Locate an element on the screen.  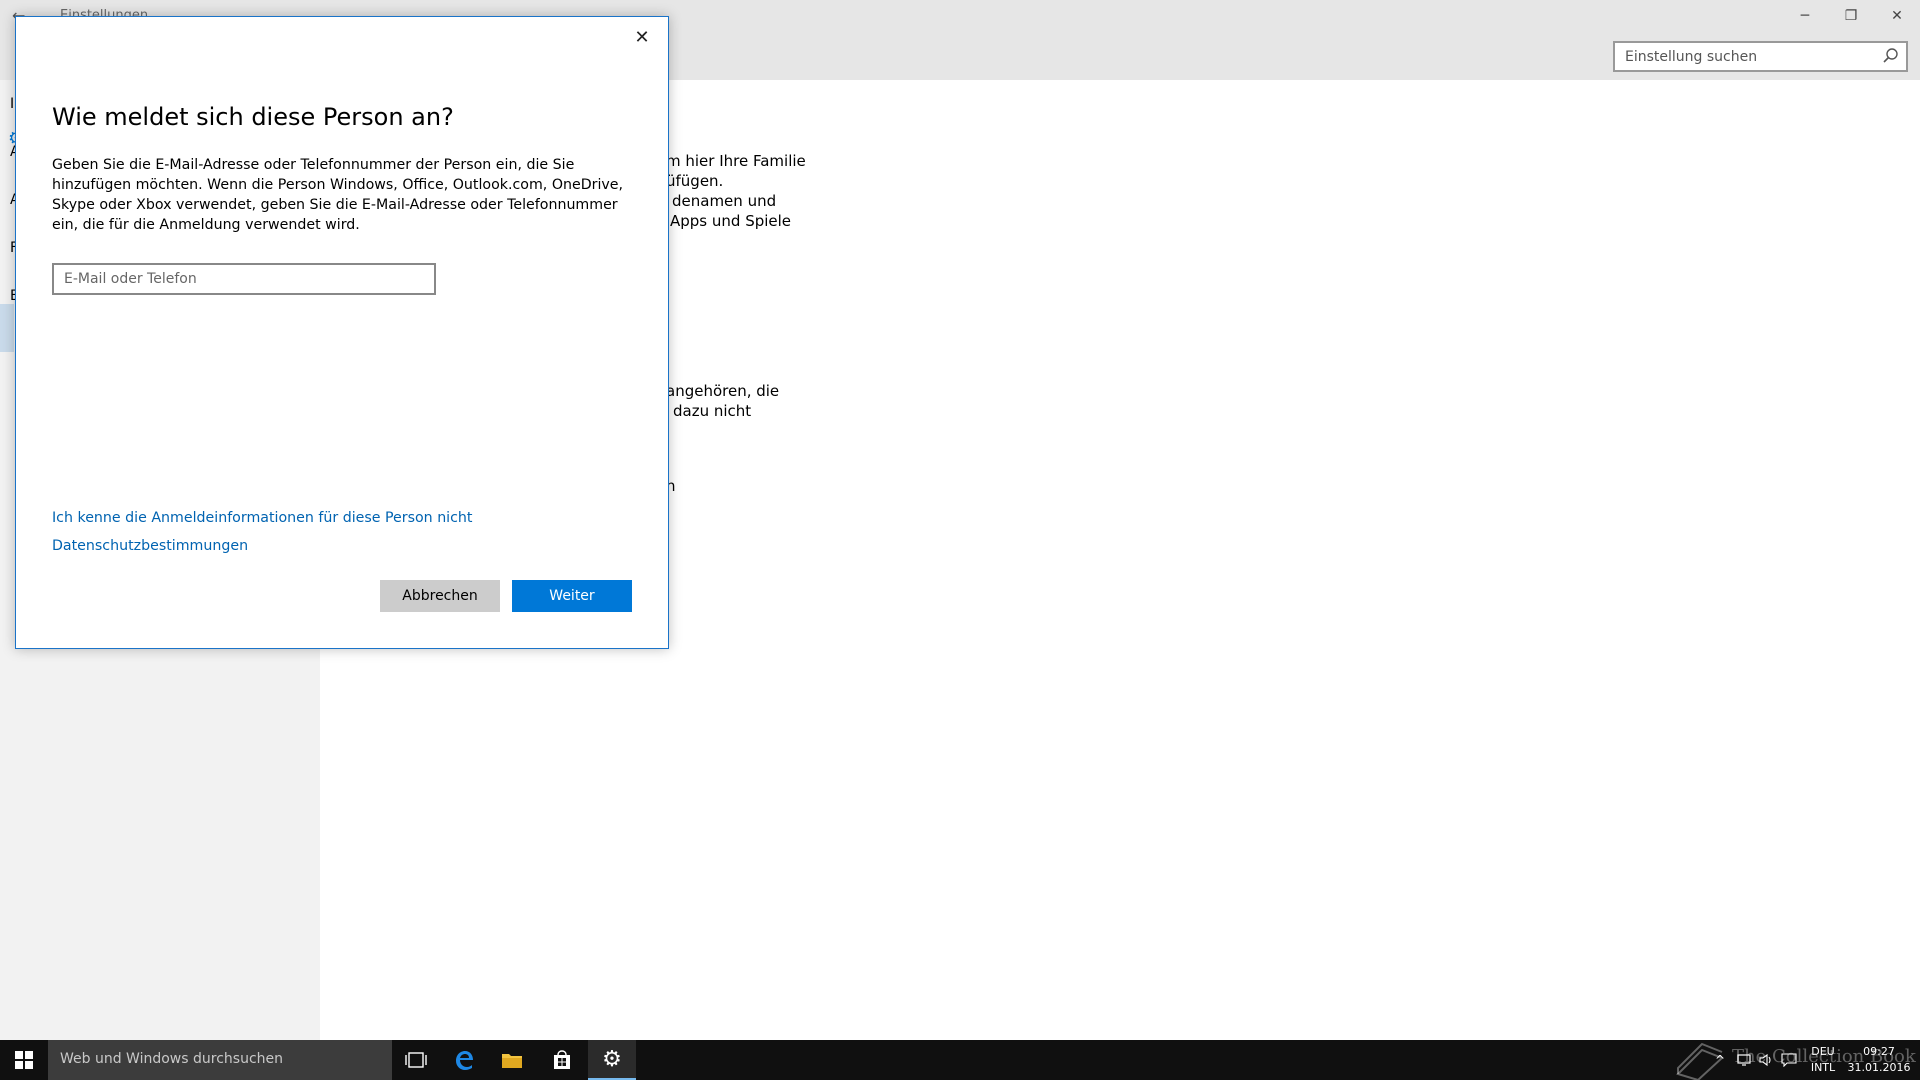
window-controls: ─ ❐ ✕ is located at coordinates (1851, 16).